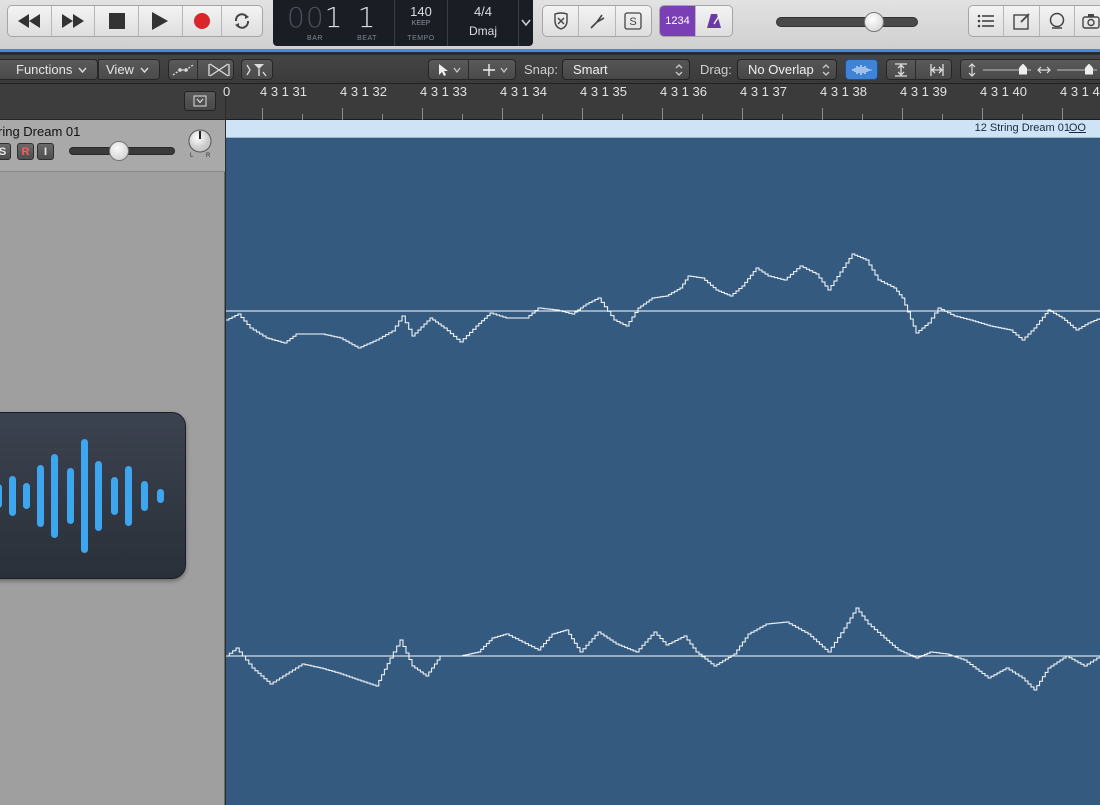  What do you see at coordinates (208, 156) in the screenshot?
I see `pan-right-label: R` at bounding box center [208, 156].